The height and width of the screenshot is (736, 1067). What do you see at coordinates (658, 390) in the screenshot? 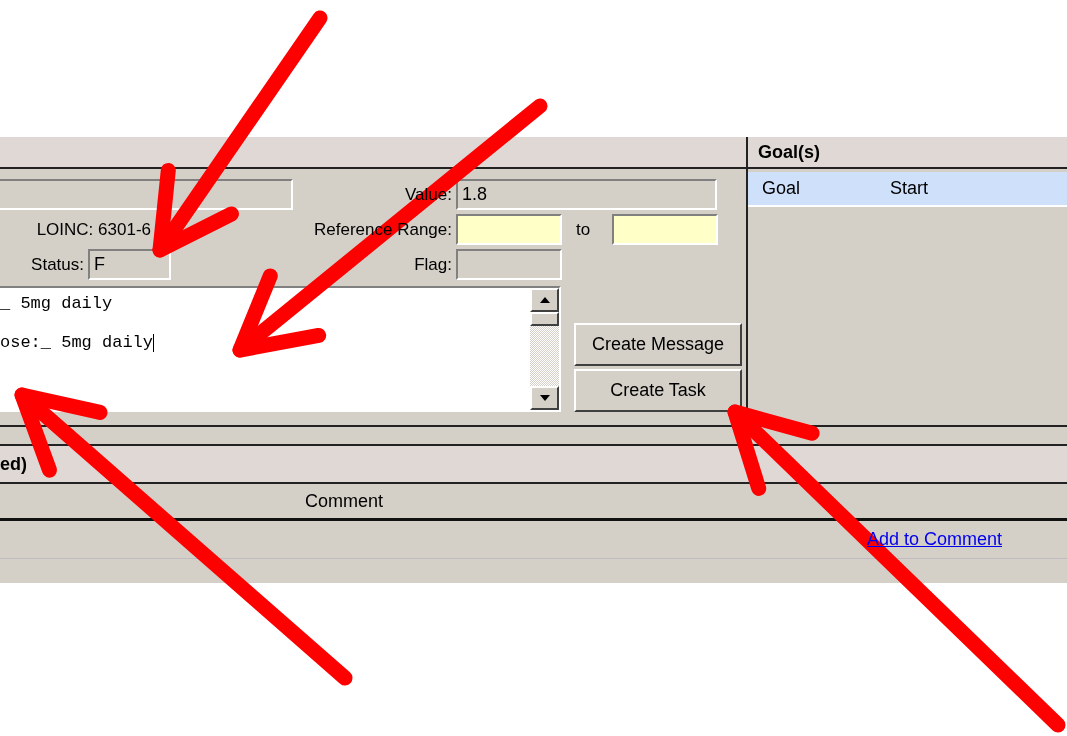
I see `action-button: Create Task` at bounding box center [658, 390].